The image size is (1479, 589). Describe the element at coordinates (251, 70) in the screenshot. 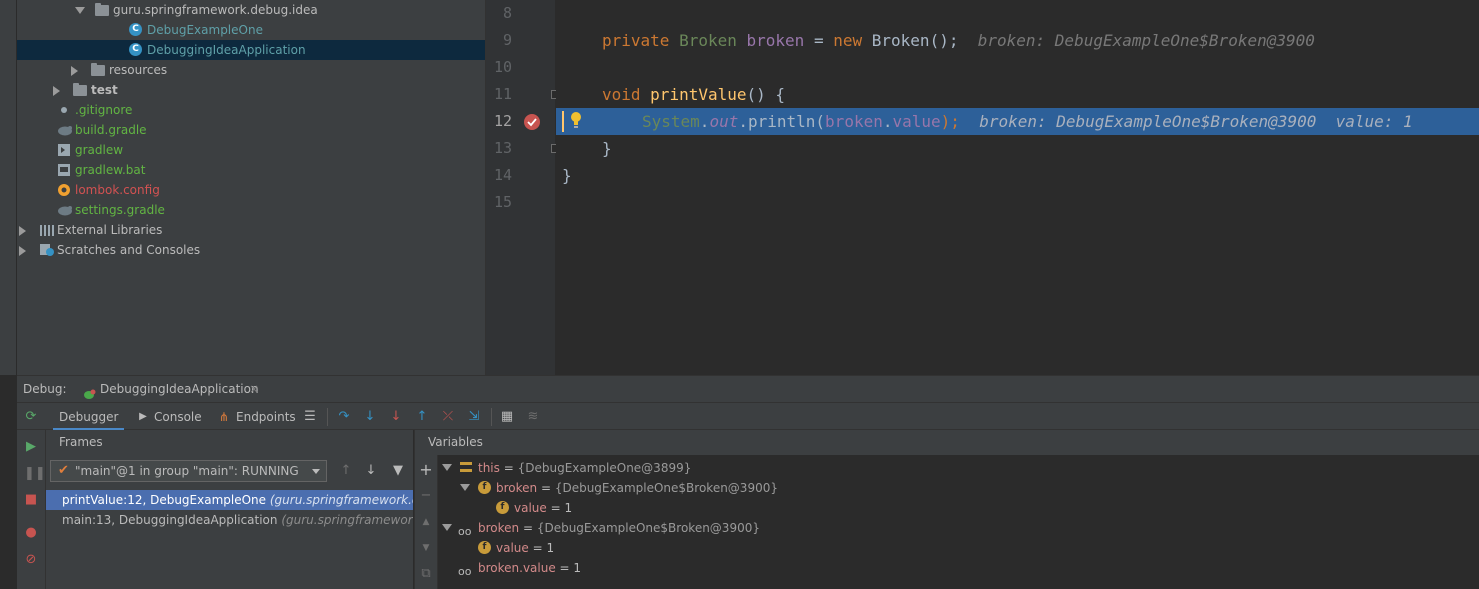

I see `tree-item: resources` at that location.